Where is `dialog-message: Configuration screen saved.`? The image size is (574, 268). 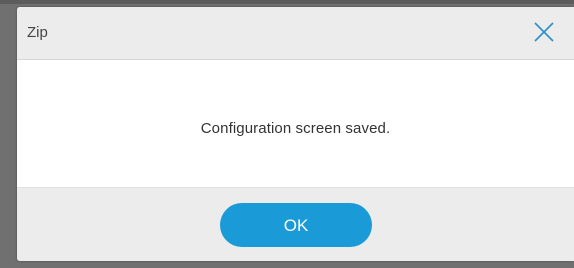 dialog-message: Configuration screen saved. is located at coordinates (295, 128).